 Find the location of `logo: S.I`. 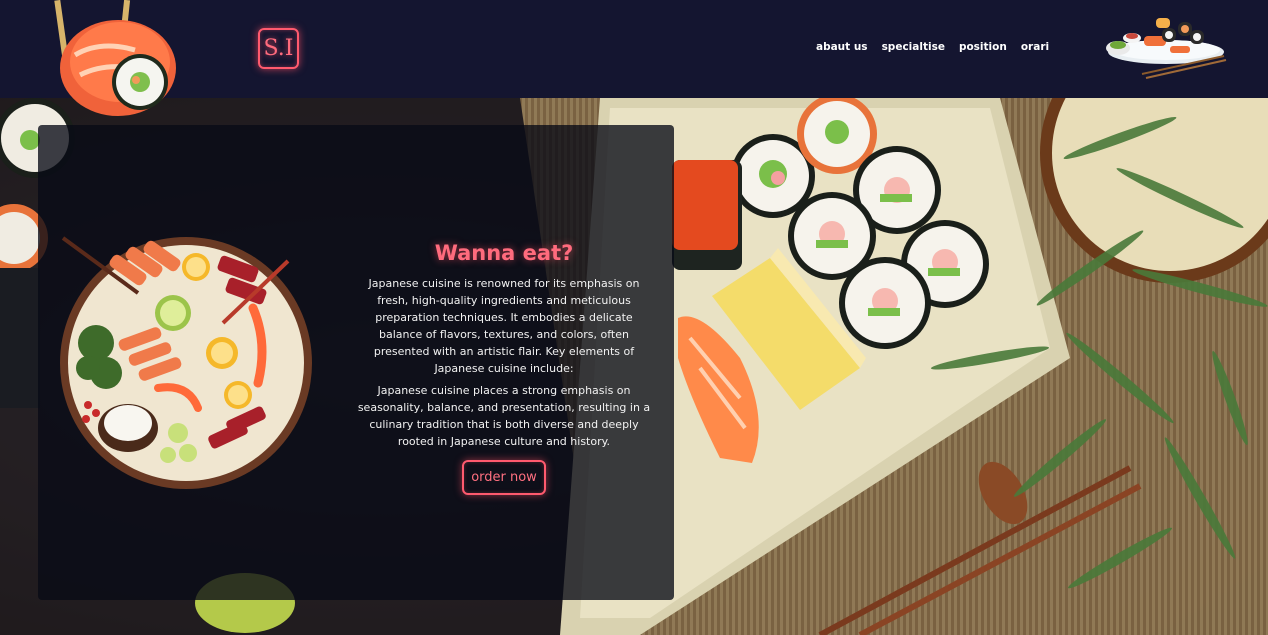

logo: S.I is located at coordinates (278, 48).